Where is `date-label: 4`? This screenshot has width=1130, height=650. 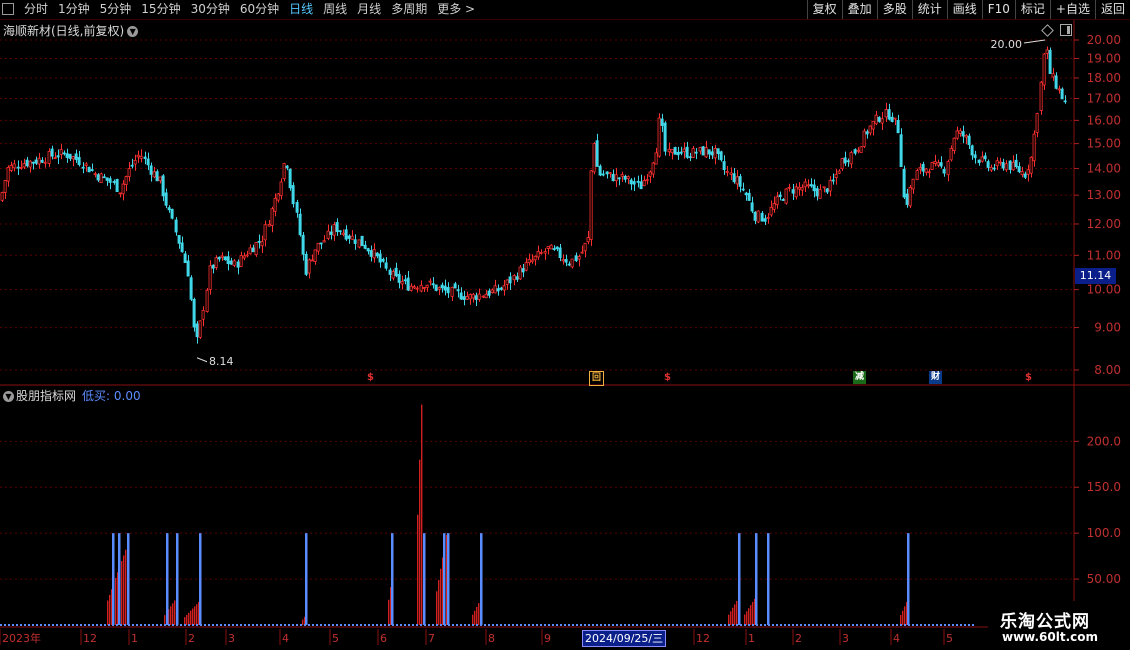 date-label: 4 is located at coordinates (285, 638).